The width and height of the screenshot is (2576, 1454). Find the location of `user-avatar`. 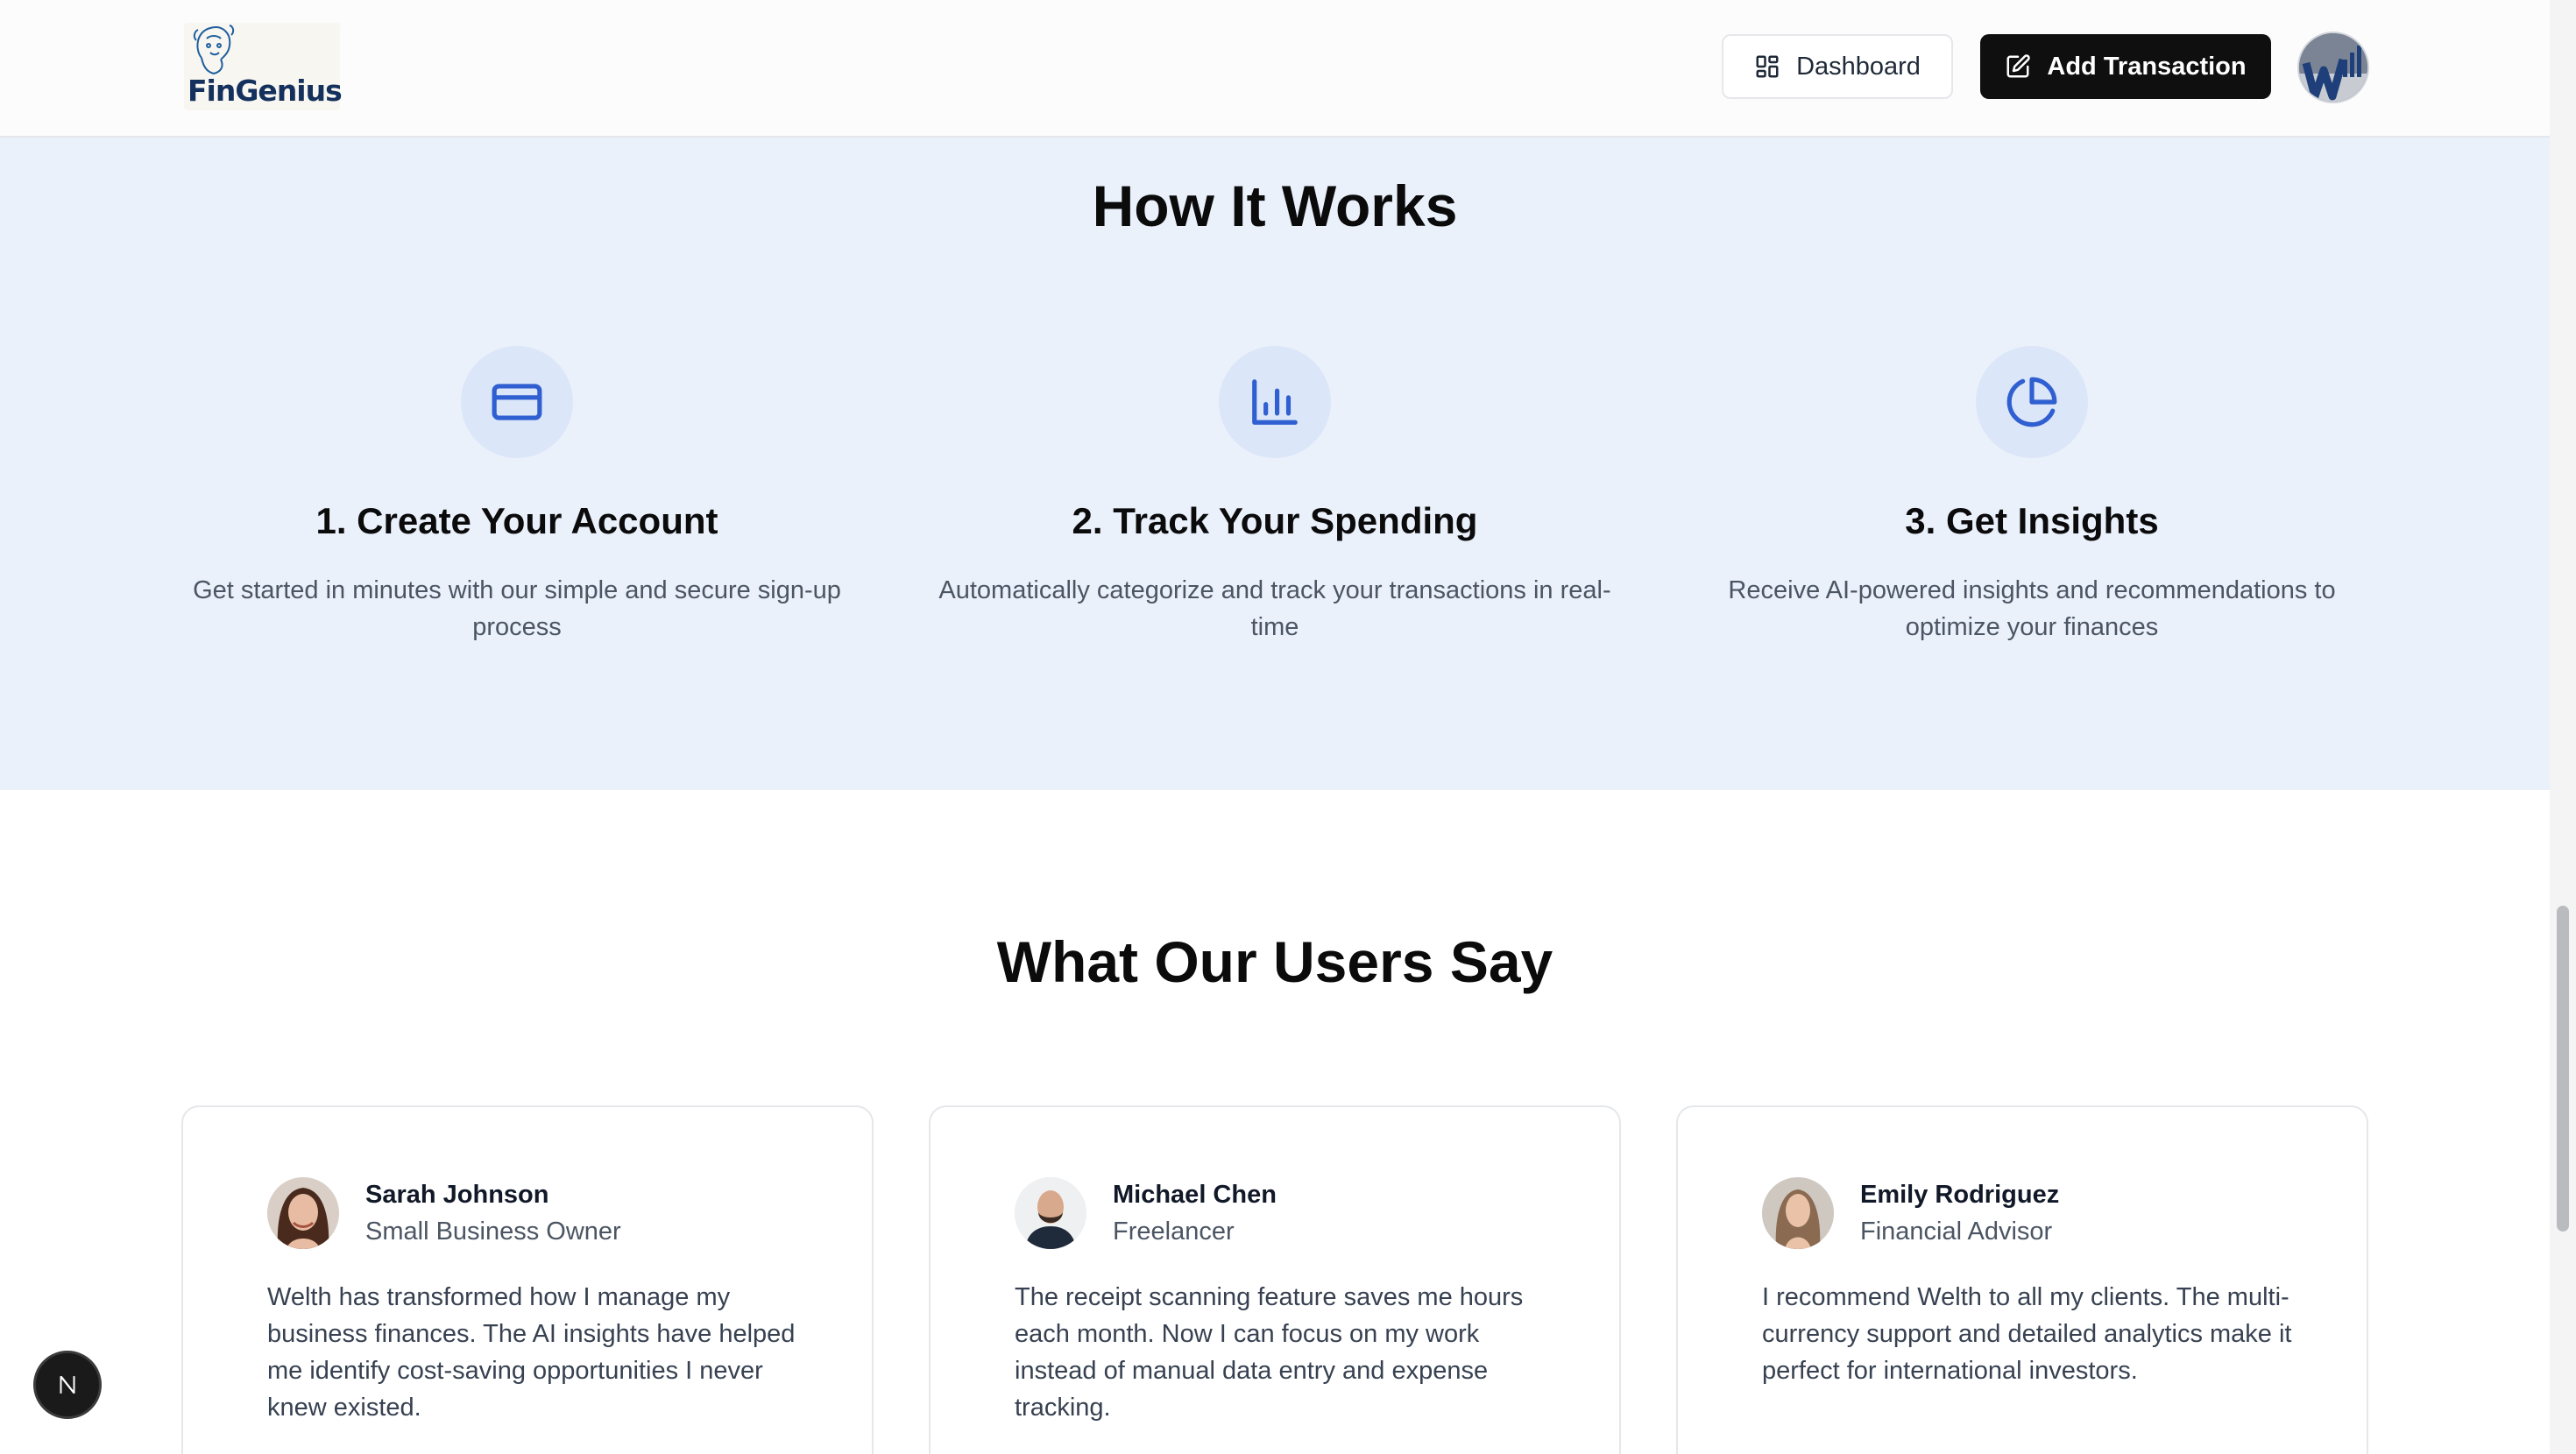

user-avatar is located at coordinates (2333, 67).